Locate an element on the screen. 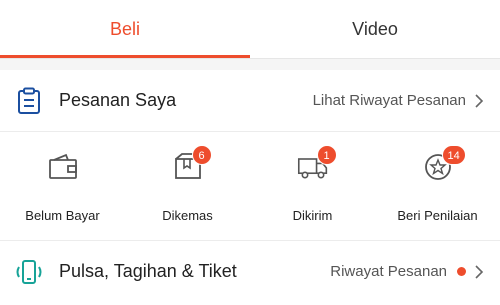  view-order-history-link: Lihat Riwayat Pesanan is located at coordinates (398, 100).